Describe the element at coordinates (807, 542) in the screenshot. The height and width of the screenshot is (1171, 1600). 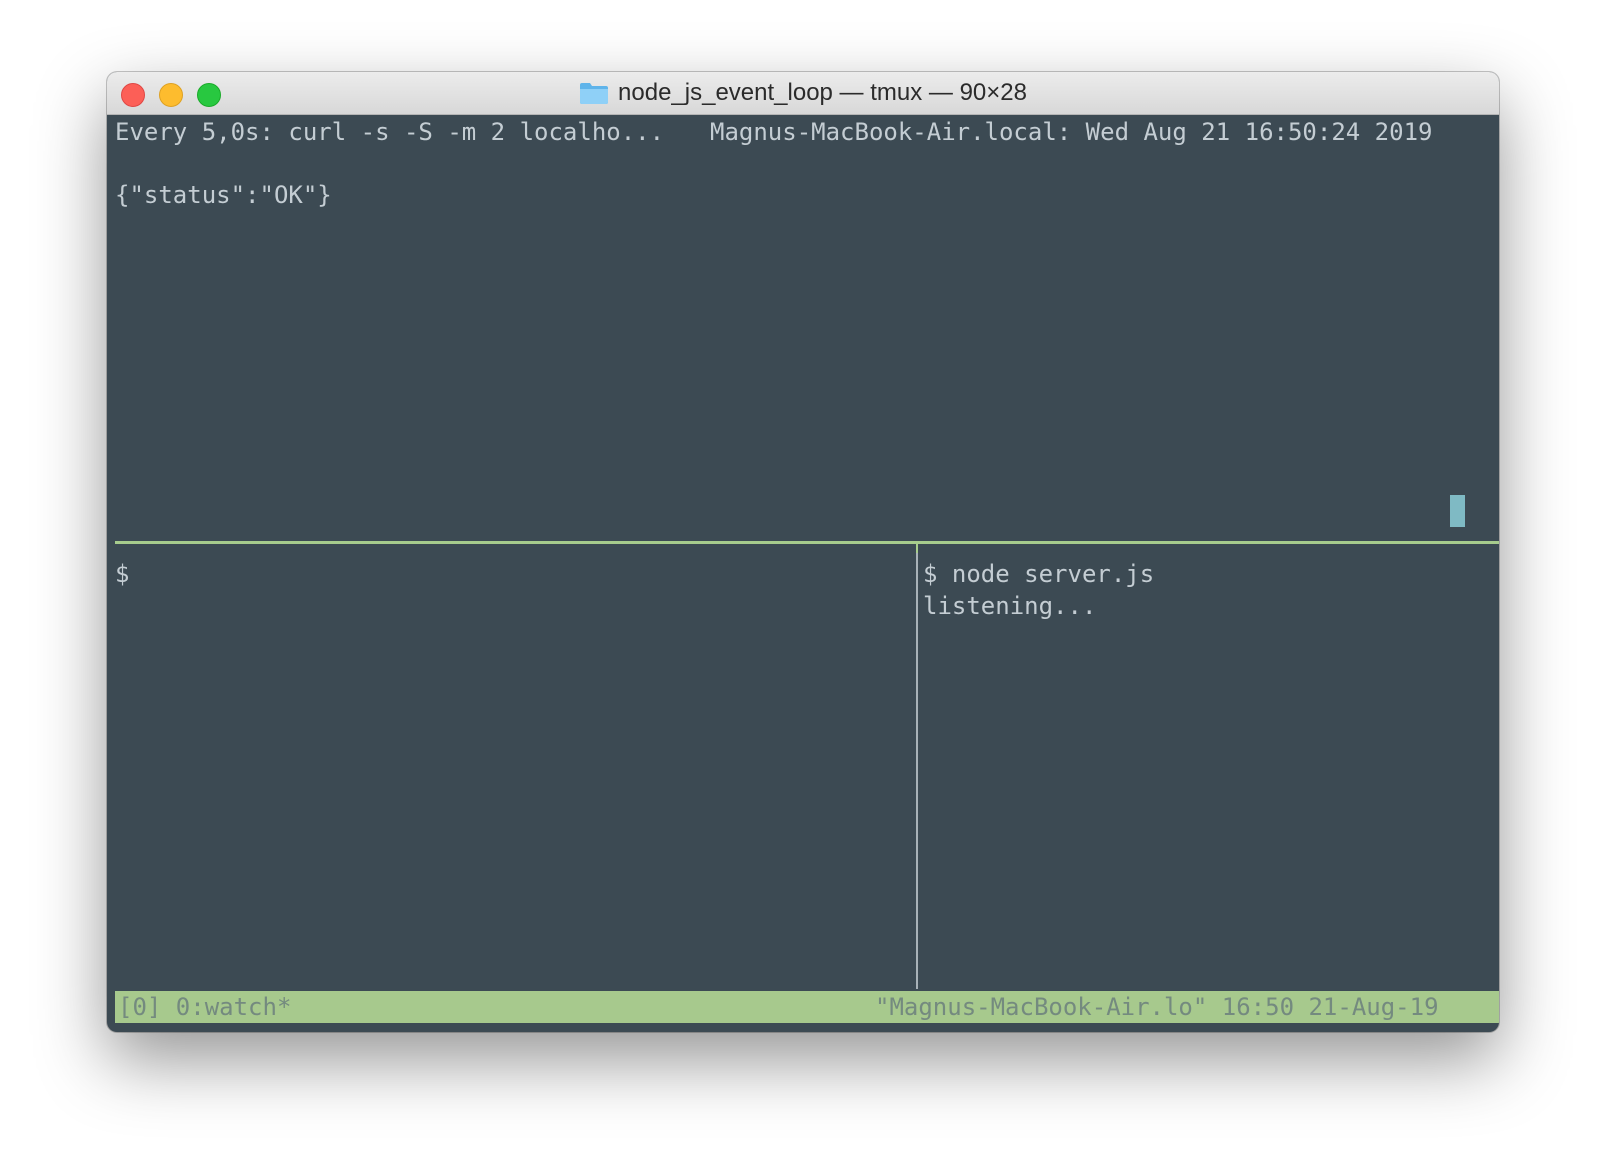
I see `pane-divider-horizontal` at that location.